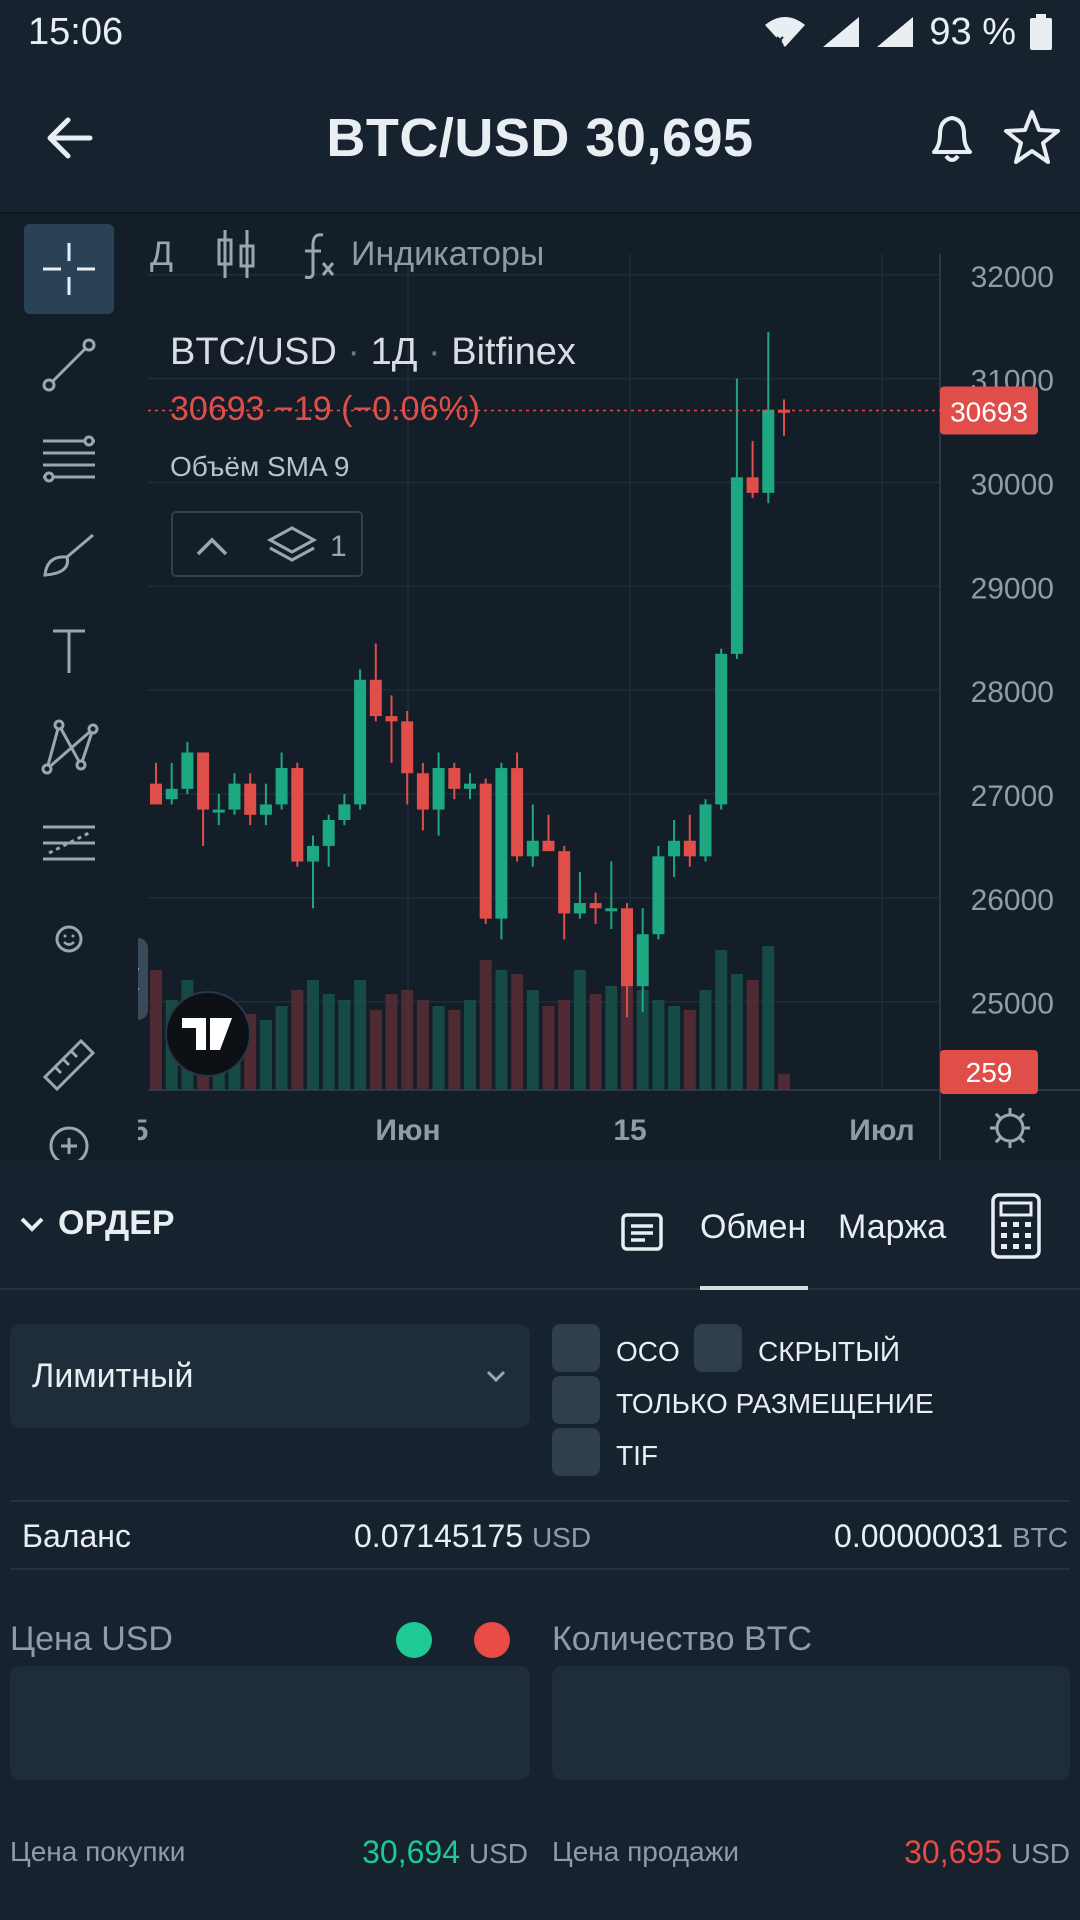 The height and width of the screenshot is (1920, 1080). Describe the element at coordinates (972, 31) in the screenshot. I see `battery-percent: 93 %` at that location.